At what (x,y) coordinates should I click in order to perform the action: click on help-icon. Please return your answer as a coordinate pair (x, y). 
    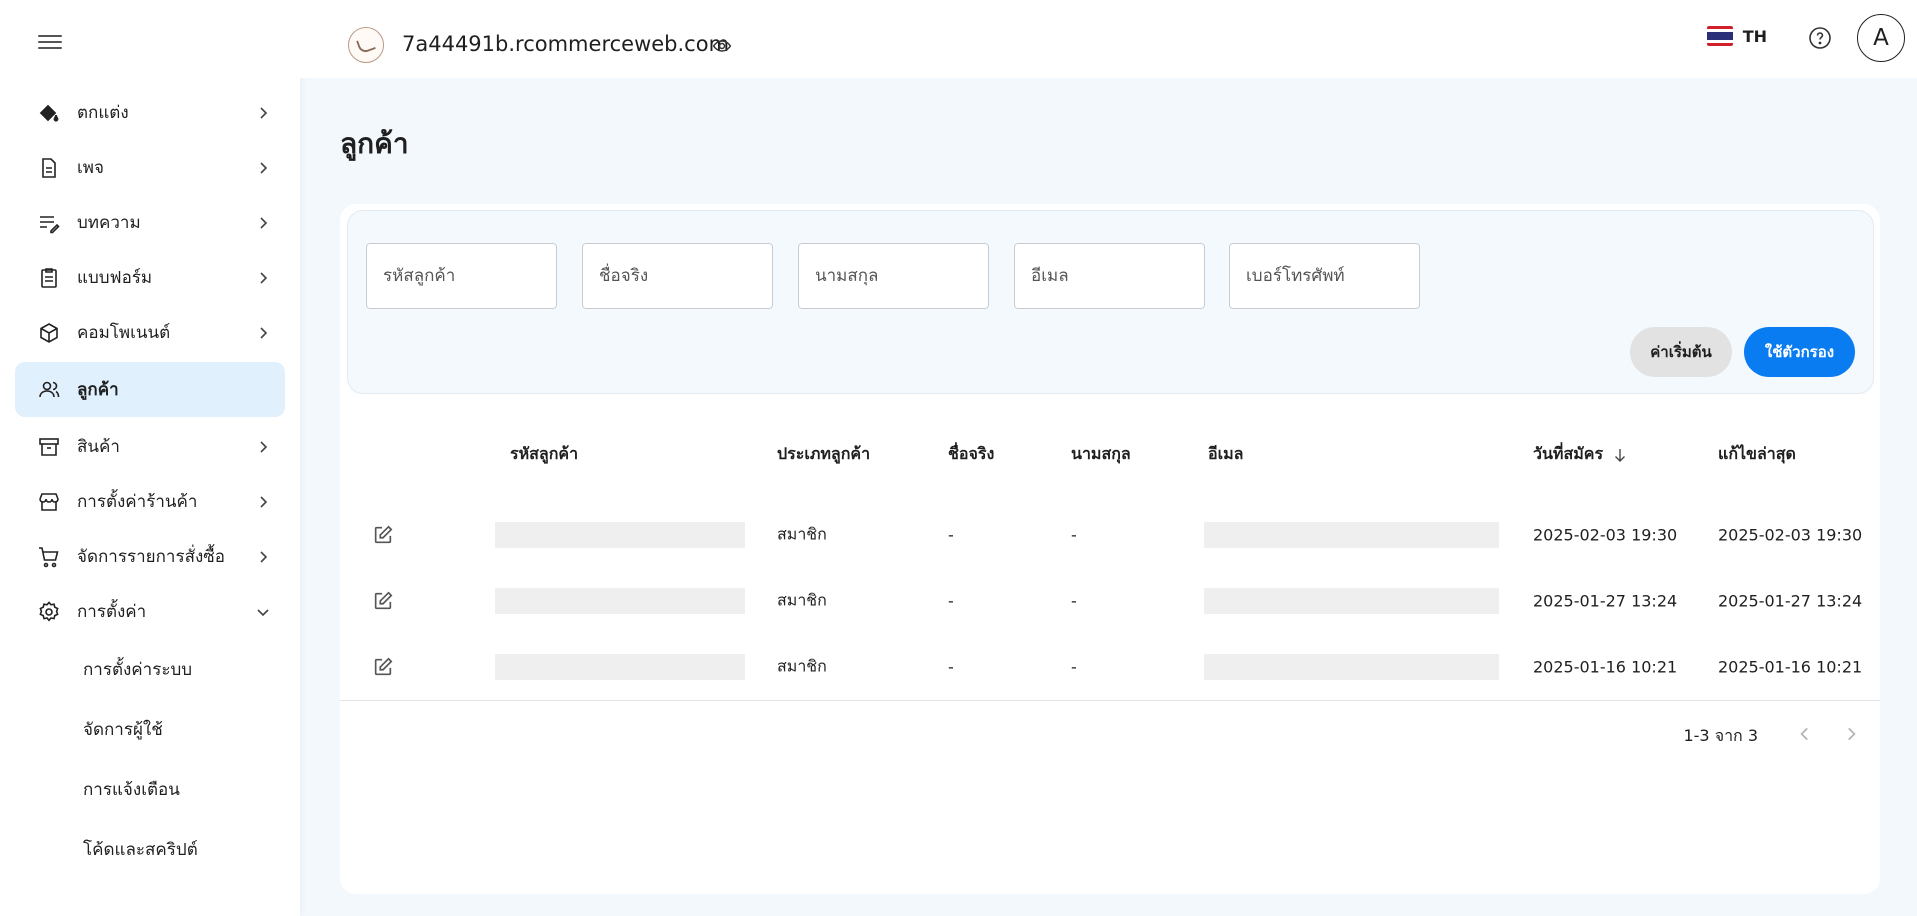
    Looking at the image, I should click on (1820, 38).